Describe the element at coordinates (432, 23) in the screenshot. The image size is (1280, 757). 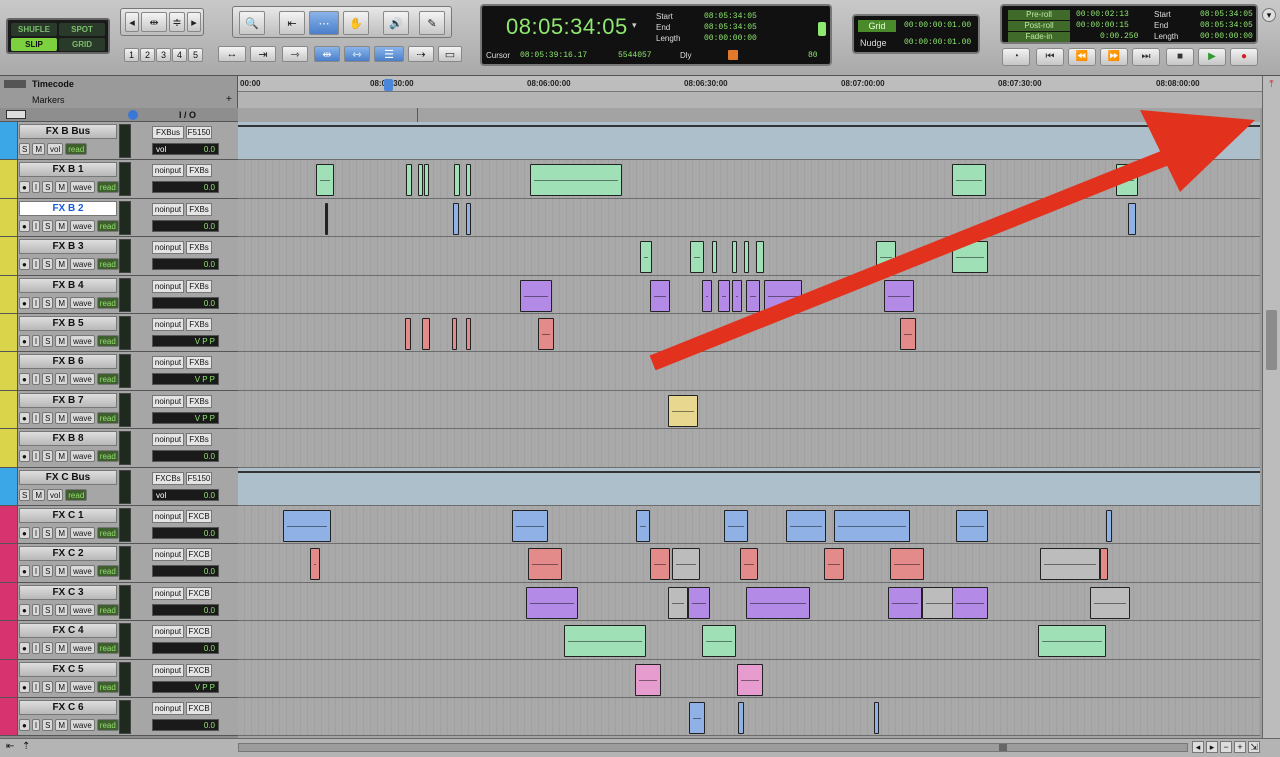
I see `pencil-tool-icon: ✎` at that location.